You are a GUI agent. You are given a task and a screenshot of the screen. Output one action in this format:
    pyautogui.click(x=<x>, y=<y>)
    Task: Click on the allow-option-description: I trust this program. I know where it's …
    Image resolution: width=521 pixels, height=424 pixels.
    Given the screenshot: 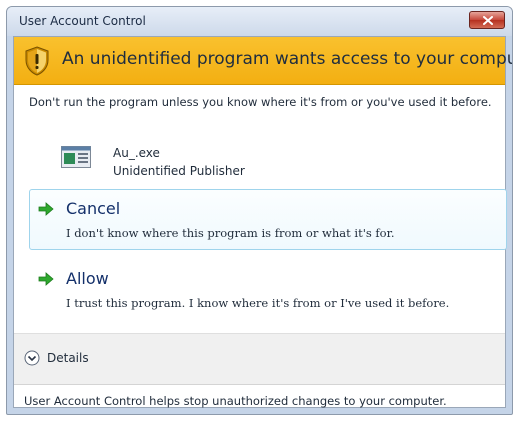 What is the action you would take?
    pyautogui.click(x=258, y=303)
    